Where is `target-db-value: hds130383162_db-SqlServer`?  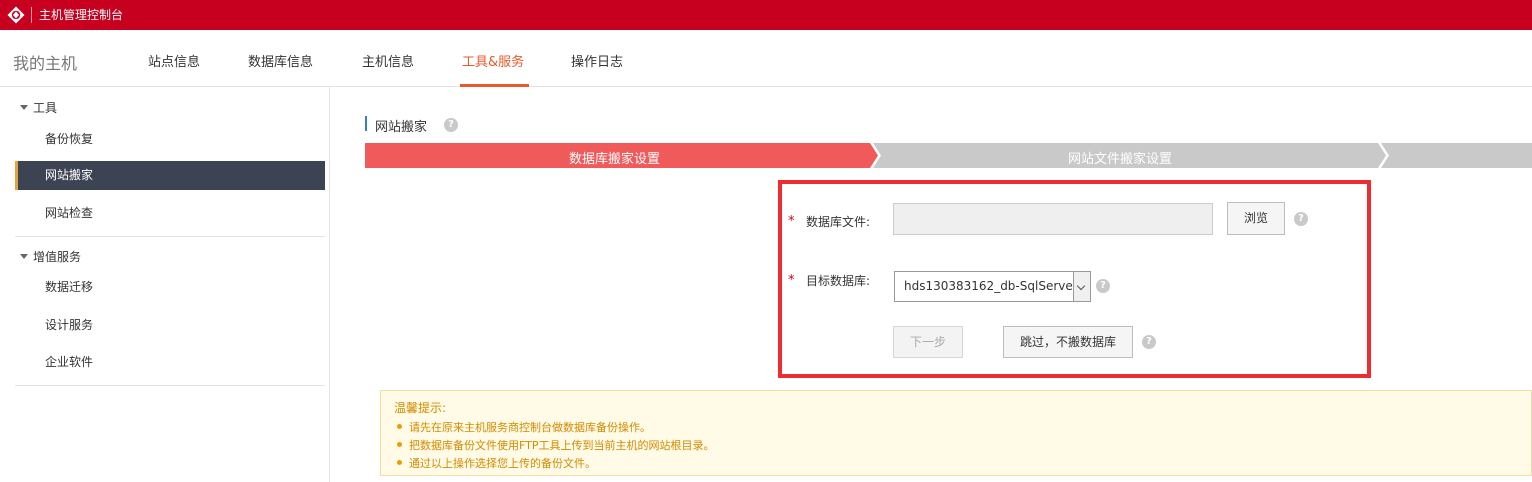
target-db-value: hds130383162_db-SqlServer is located at coordinates (991, 286).